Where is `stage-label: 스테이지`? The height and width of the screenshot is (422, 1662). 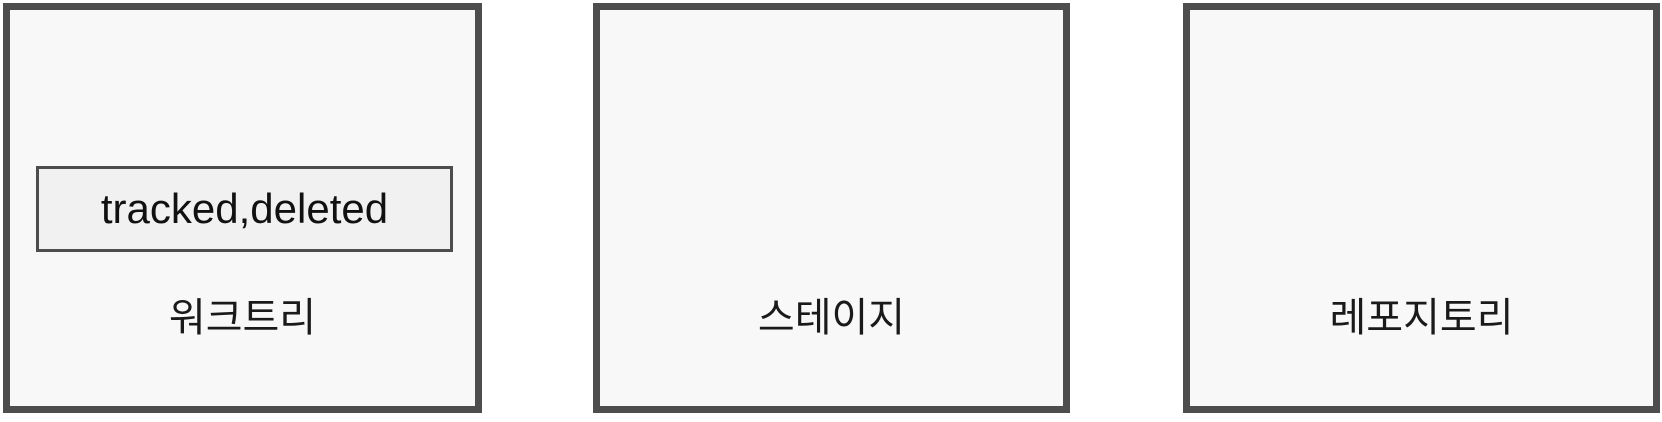
stage-label: 스테이지 is located at coordinates (831, 318).